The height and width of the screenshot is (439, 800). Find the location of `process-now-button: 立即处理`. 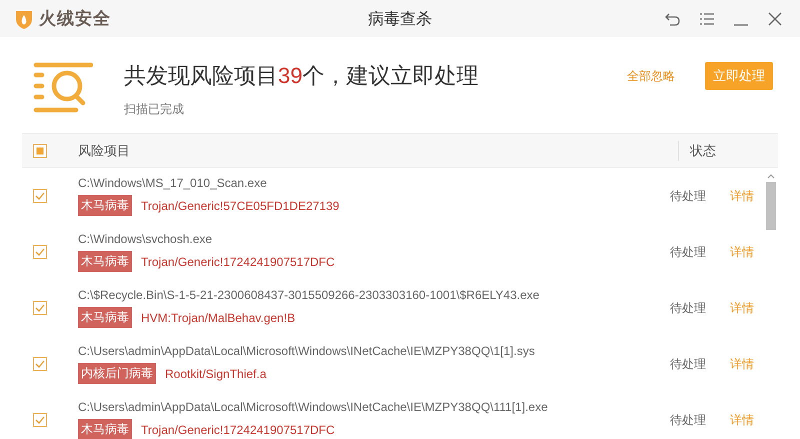

process-now-button: 立即处理 is located at coordinates (739, 76).